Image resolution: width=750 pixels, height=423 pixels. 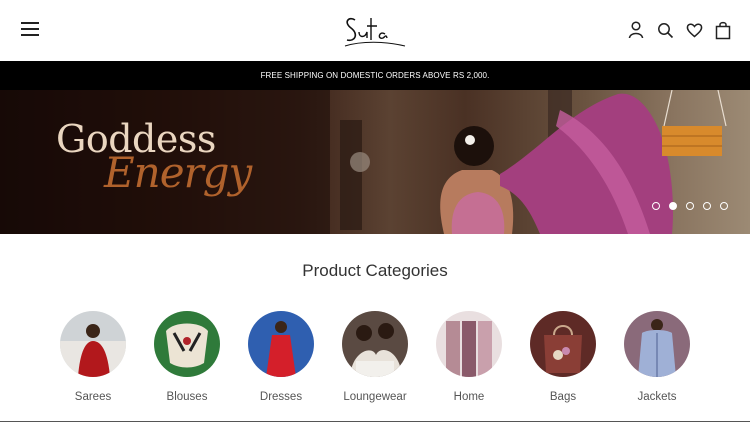 I want to click on category-label: Home, so click(x=469, y=397).